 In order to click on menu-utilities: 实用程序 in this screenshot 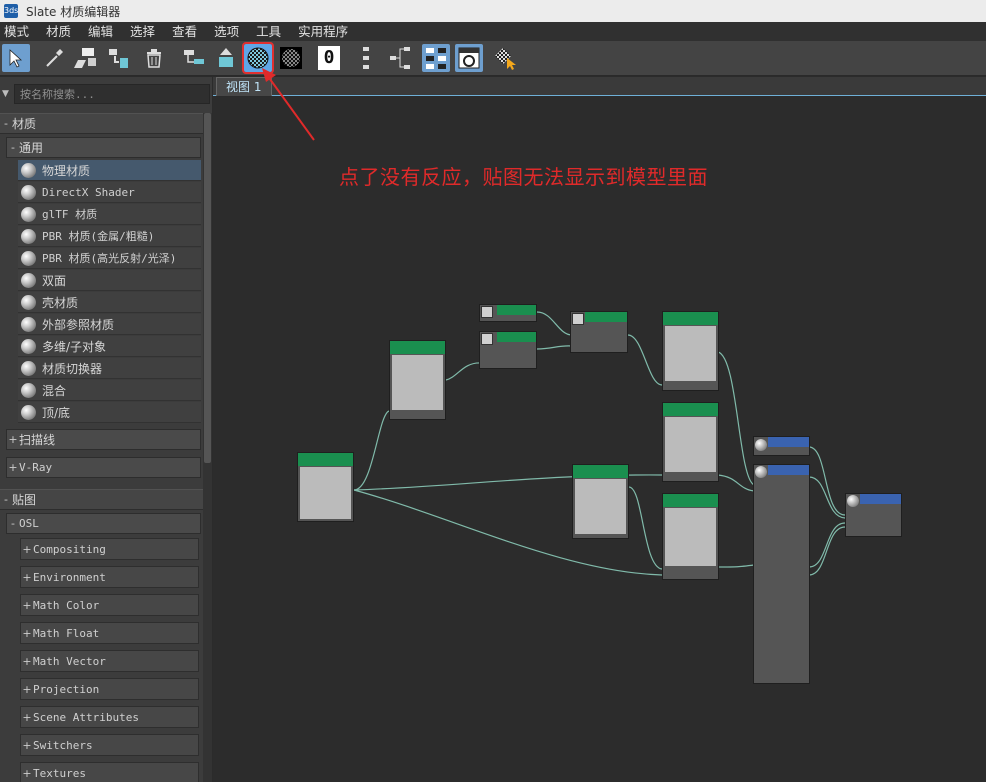, I will do `click(326, 31)`.